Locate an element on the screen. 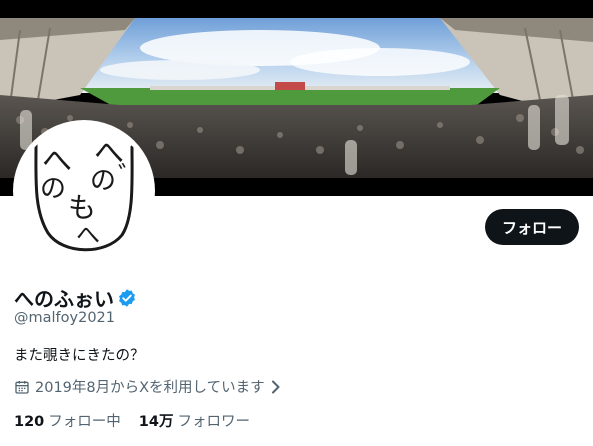  follow-button: フォロー is located at coordinates (532, 227).